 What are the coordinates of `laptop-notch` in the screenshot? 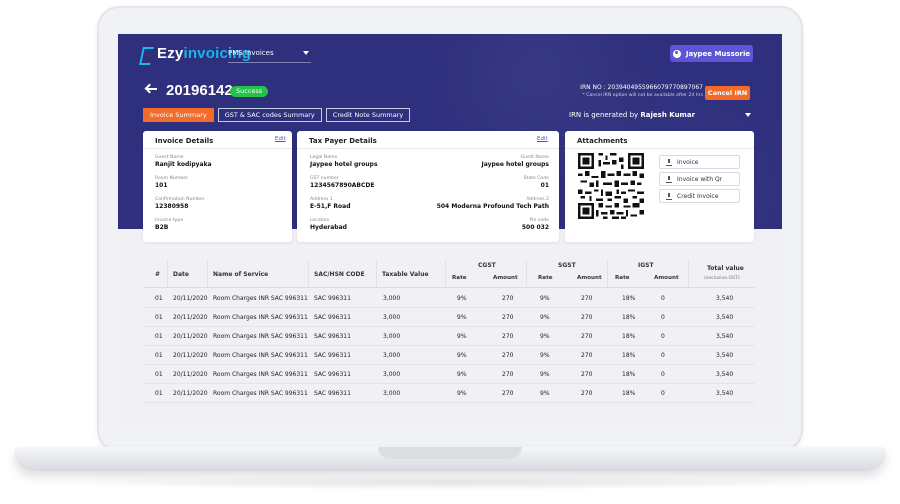 It's located at (450, 453).